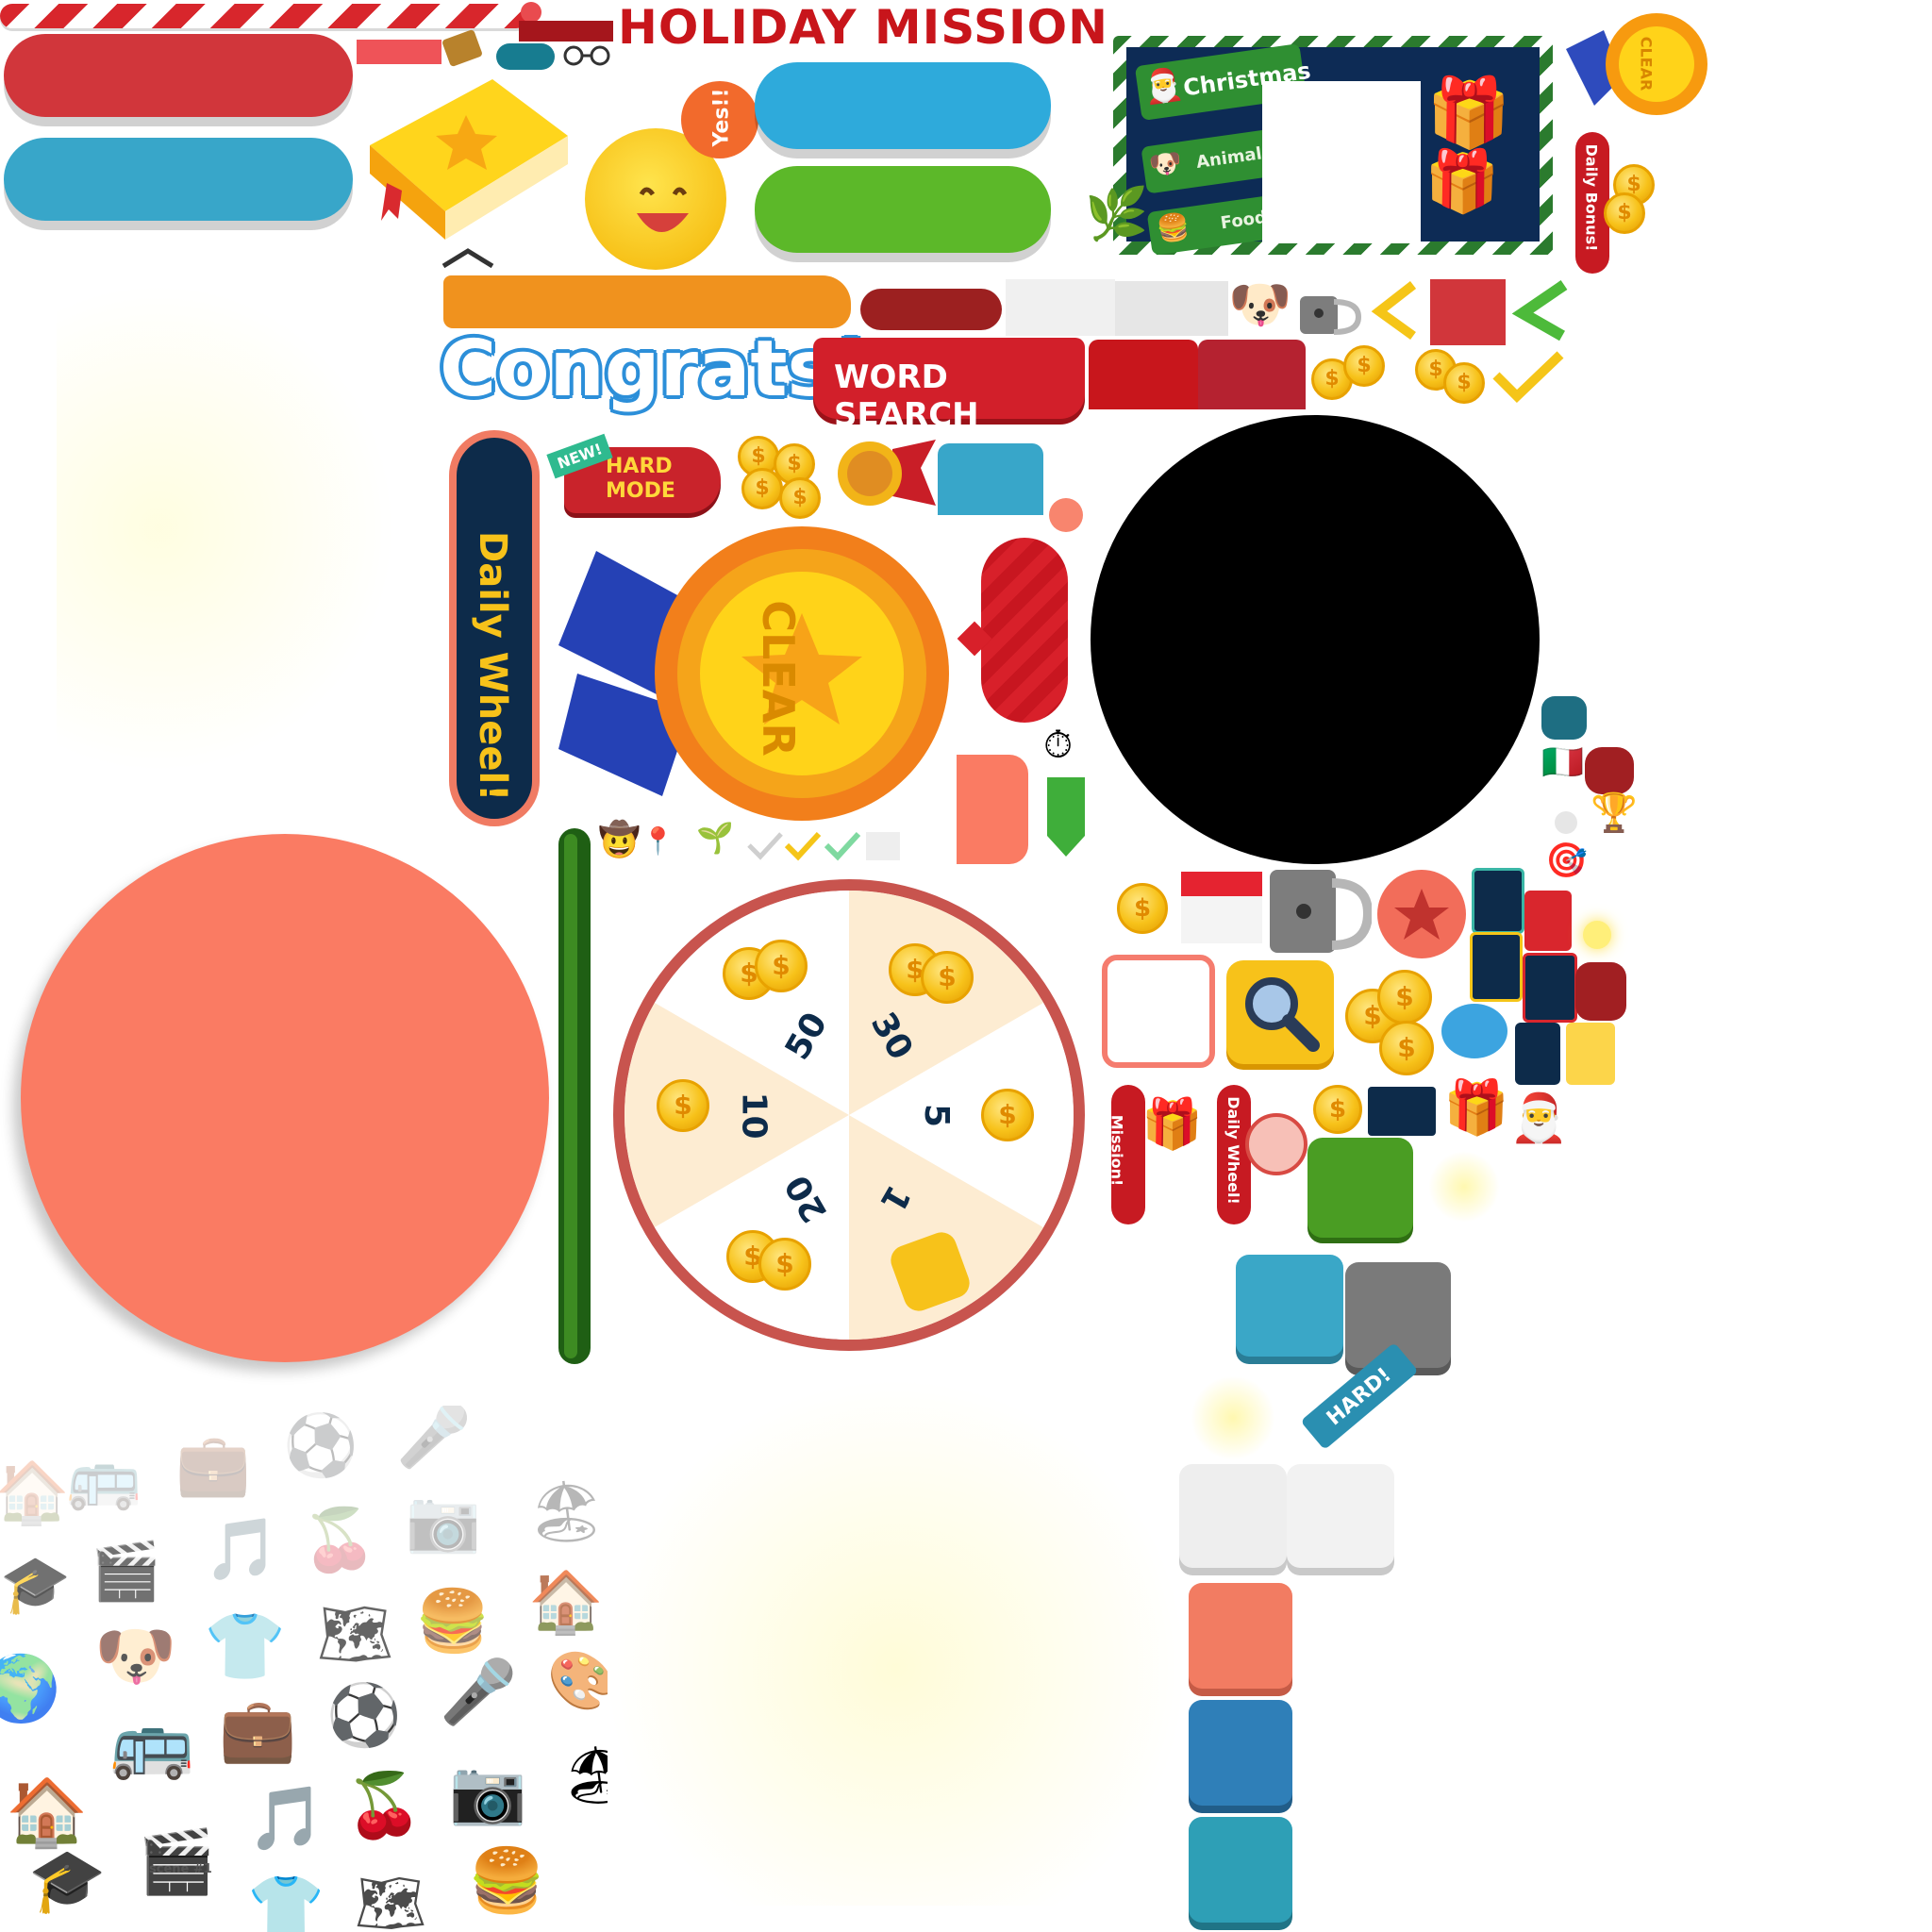  I want to click on camera-icon: 📷, so click(488, 1792).